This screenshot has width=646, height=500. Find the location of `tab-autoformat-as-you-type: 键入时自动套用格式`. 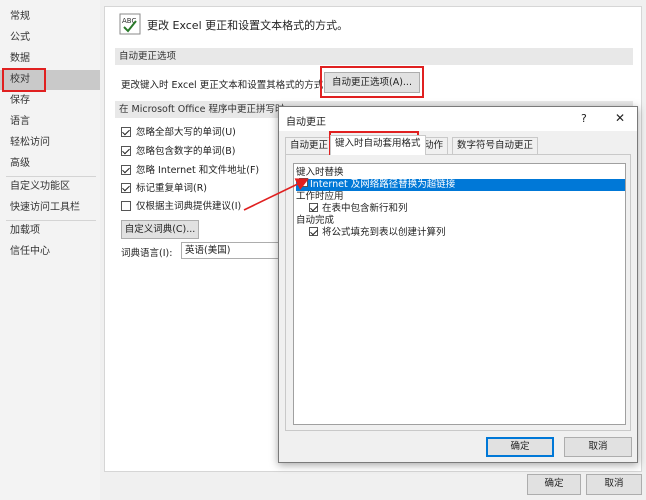

tab-autoformat-as-you-type: 键入时自动套用格式 is located at coordinates (378, 145).